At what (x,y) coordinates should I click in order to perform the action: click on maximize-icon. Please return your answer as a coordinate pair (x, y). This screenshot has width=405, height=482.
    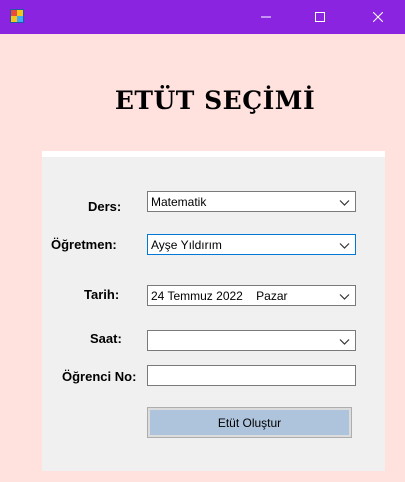
    Looking at the image, I should click on (320, 17).